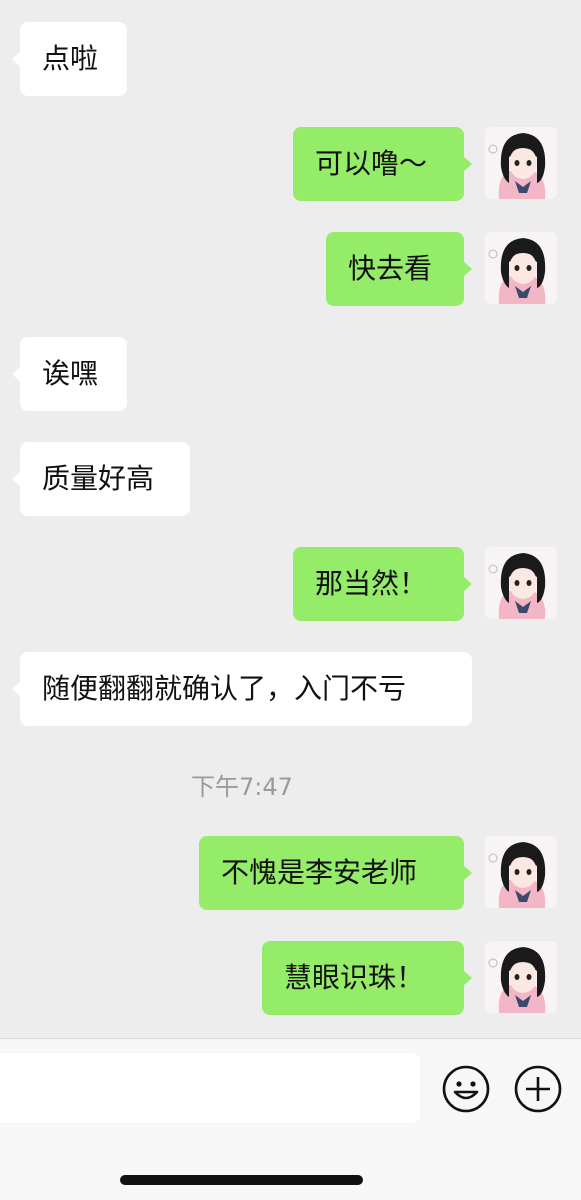 The image size is (581, 1200). I want to click on input-bar, so click(290, 1119).